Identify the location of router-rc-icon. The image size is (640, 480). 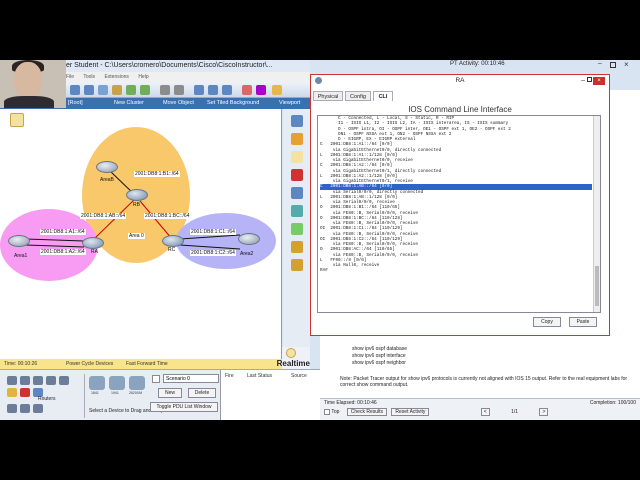
(173, 241).